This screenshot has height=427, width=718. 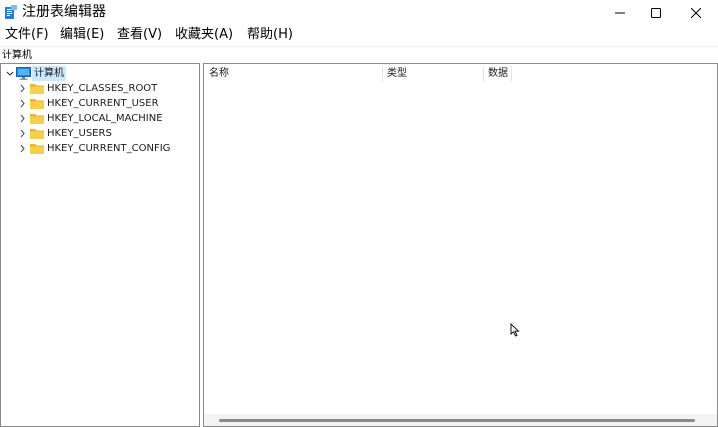 What do you see at coordinates (82, 35) in the screenshot?
I see `menu-edit: 编辑(E)` at bounding box center [82, 35].